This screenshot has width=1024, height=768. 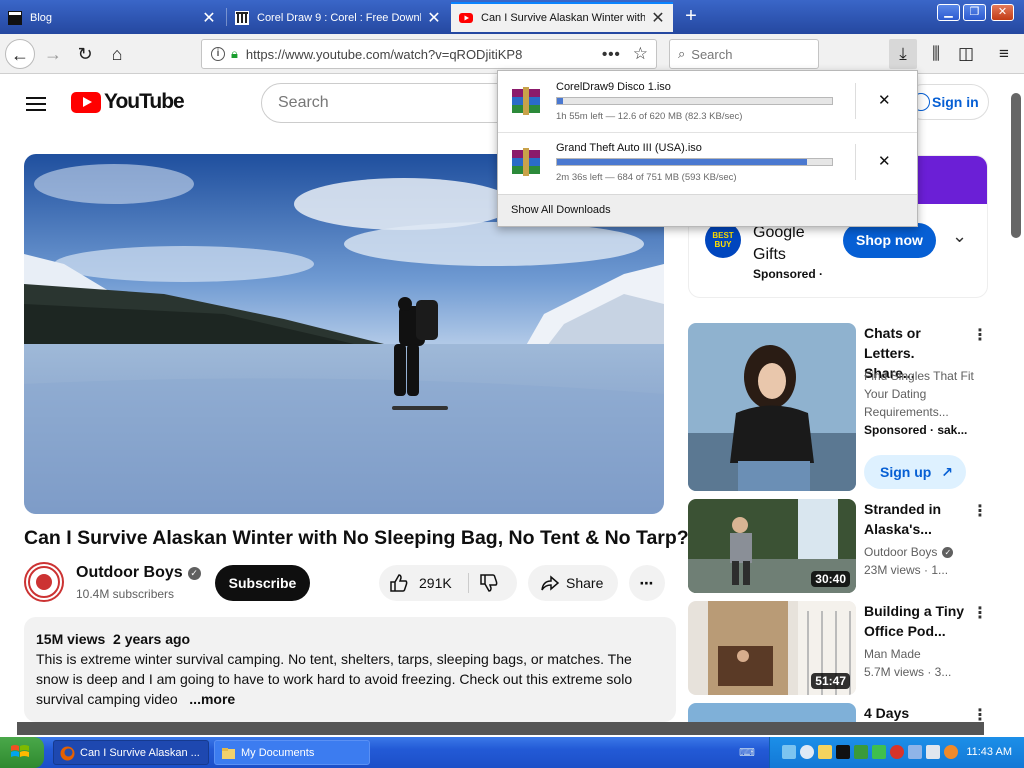 What do you see at coordinates (53, 54) in the screenshot?
I see `forward-button: →` at bounding box center [53, 54].